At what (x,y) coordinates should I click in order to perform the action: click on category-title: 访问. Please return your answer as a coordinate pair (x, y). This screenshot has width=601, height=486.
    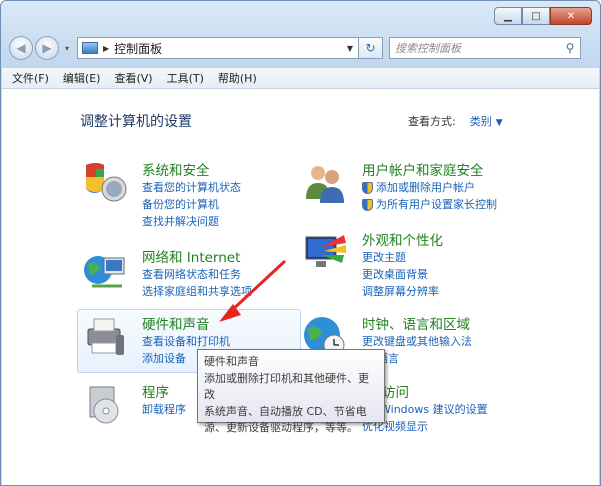
    Looking at the image, I should click on (395, 391).